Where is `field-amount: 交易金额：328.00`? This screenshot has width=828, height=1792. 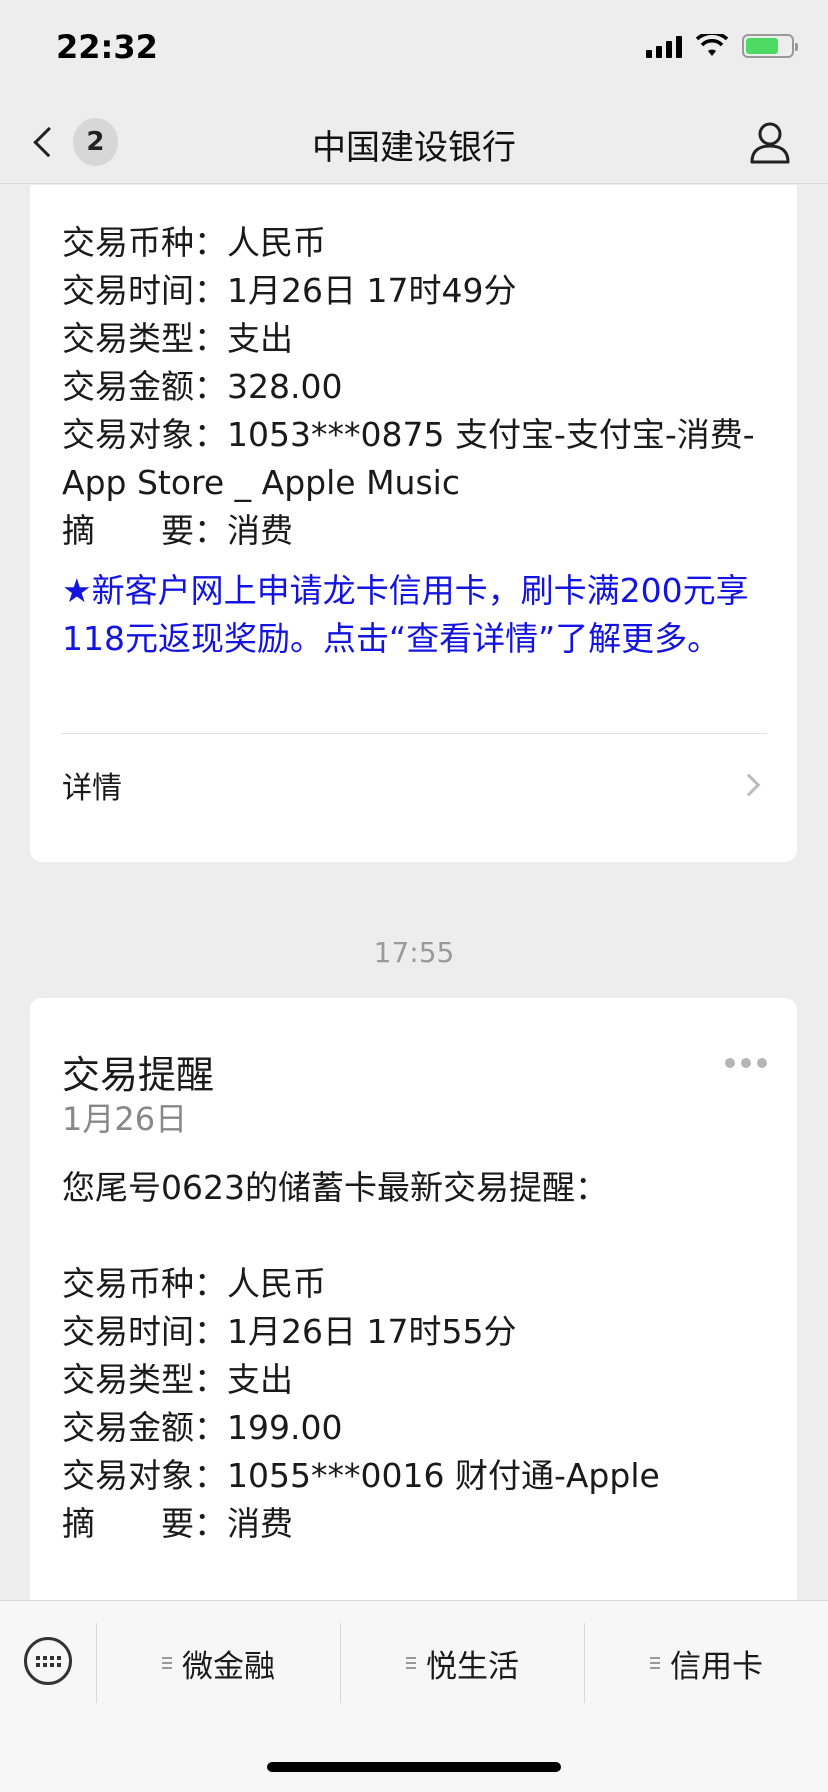 field-amount: 交易金额：328.00 is located at coordinates (202, 386).